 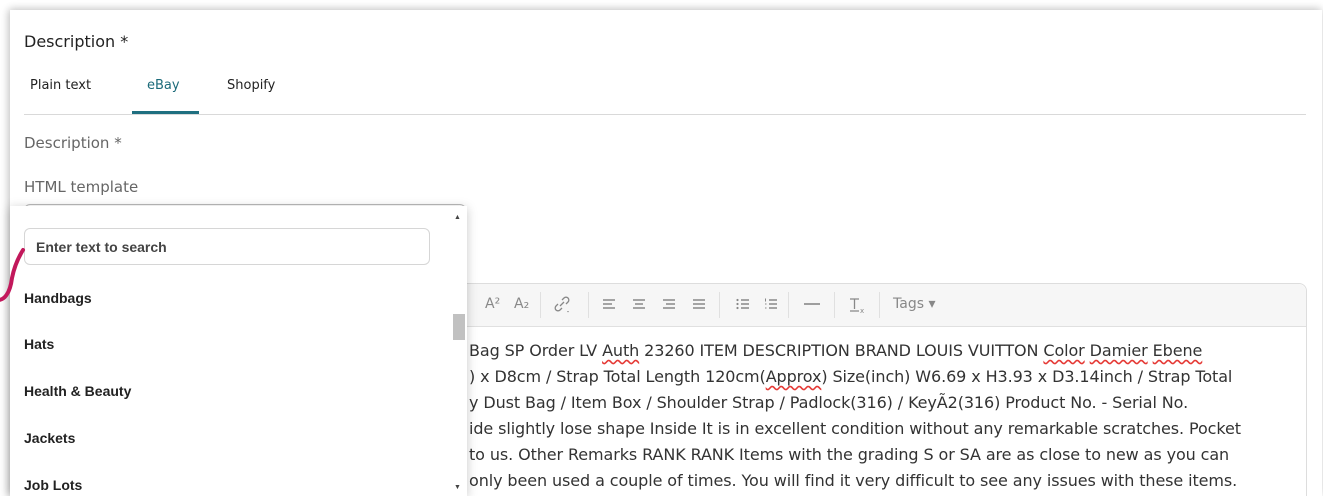 I want to click on tab-plain-text: Plain text, so click(x=60, y=85).